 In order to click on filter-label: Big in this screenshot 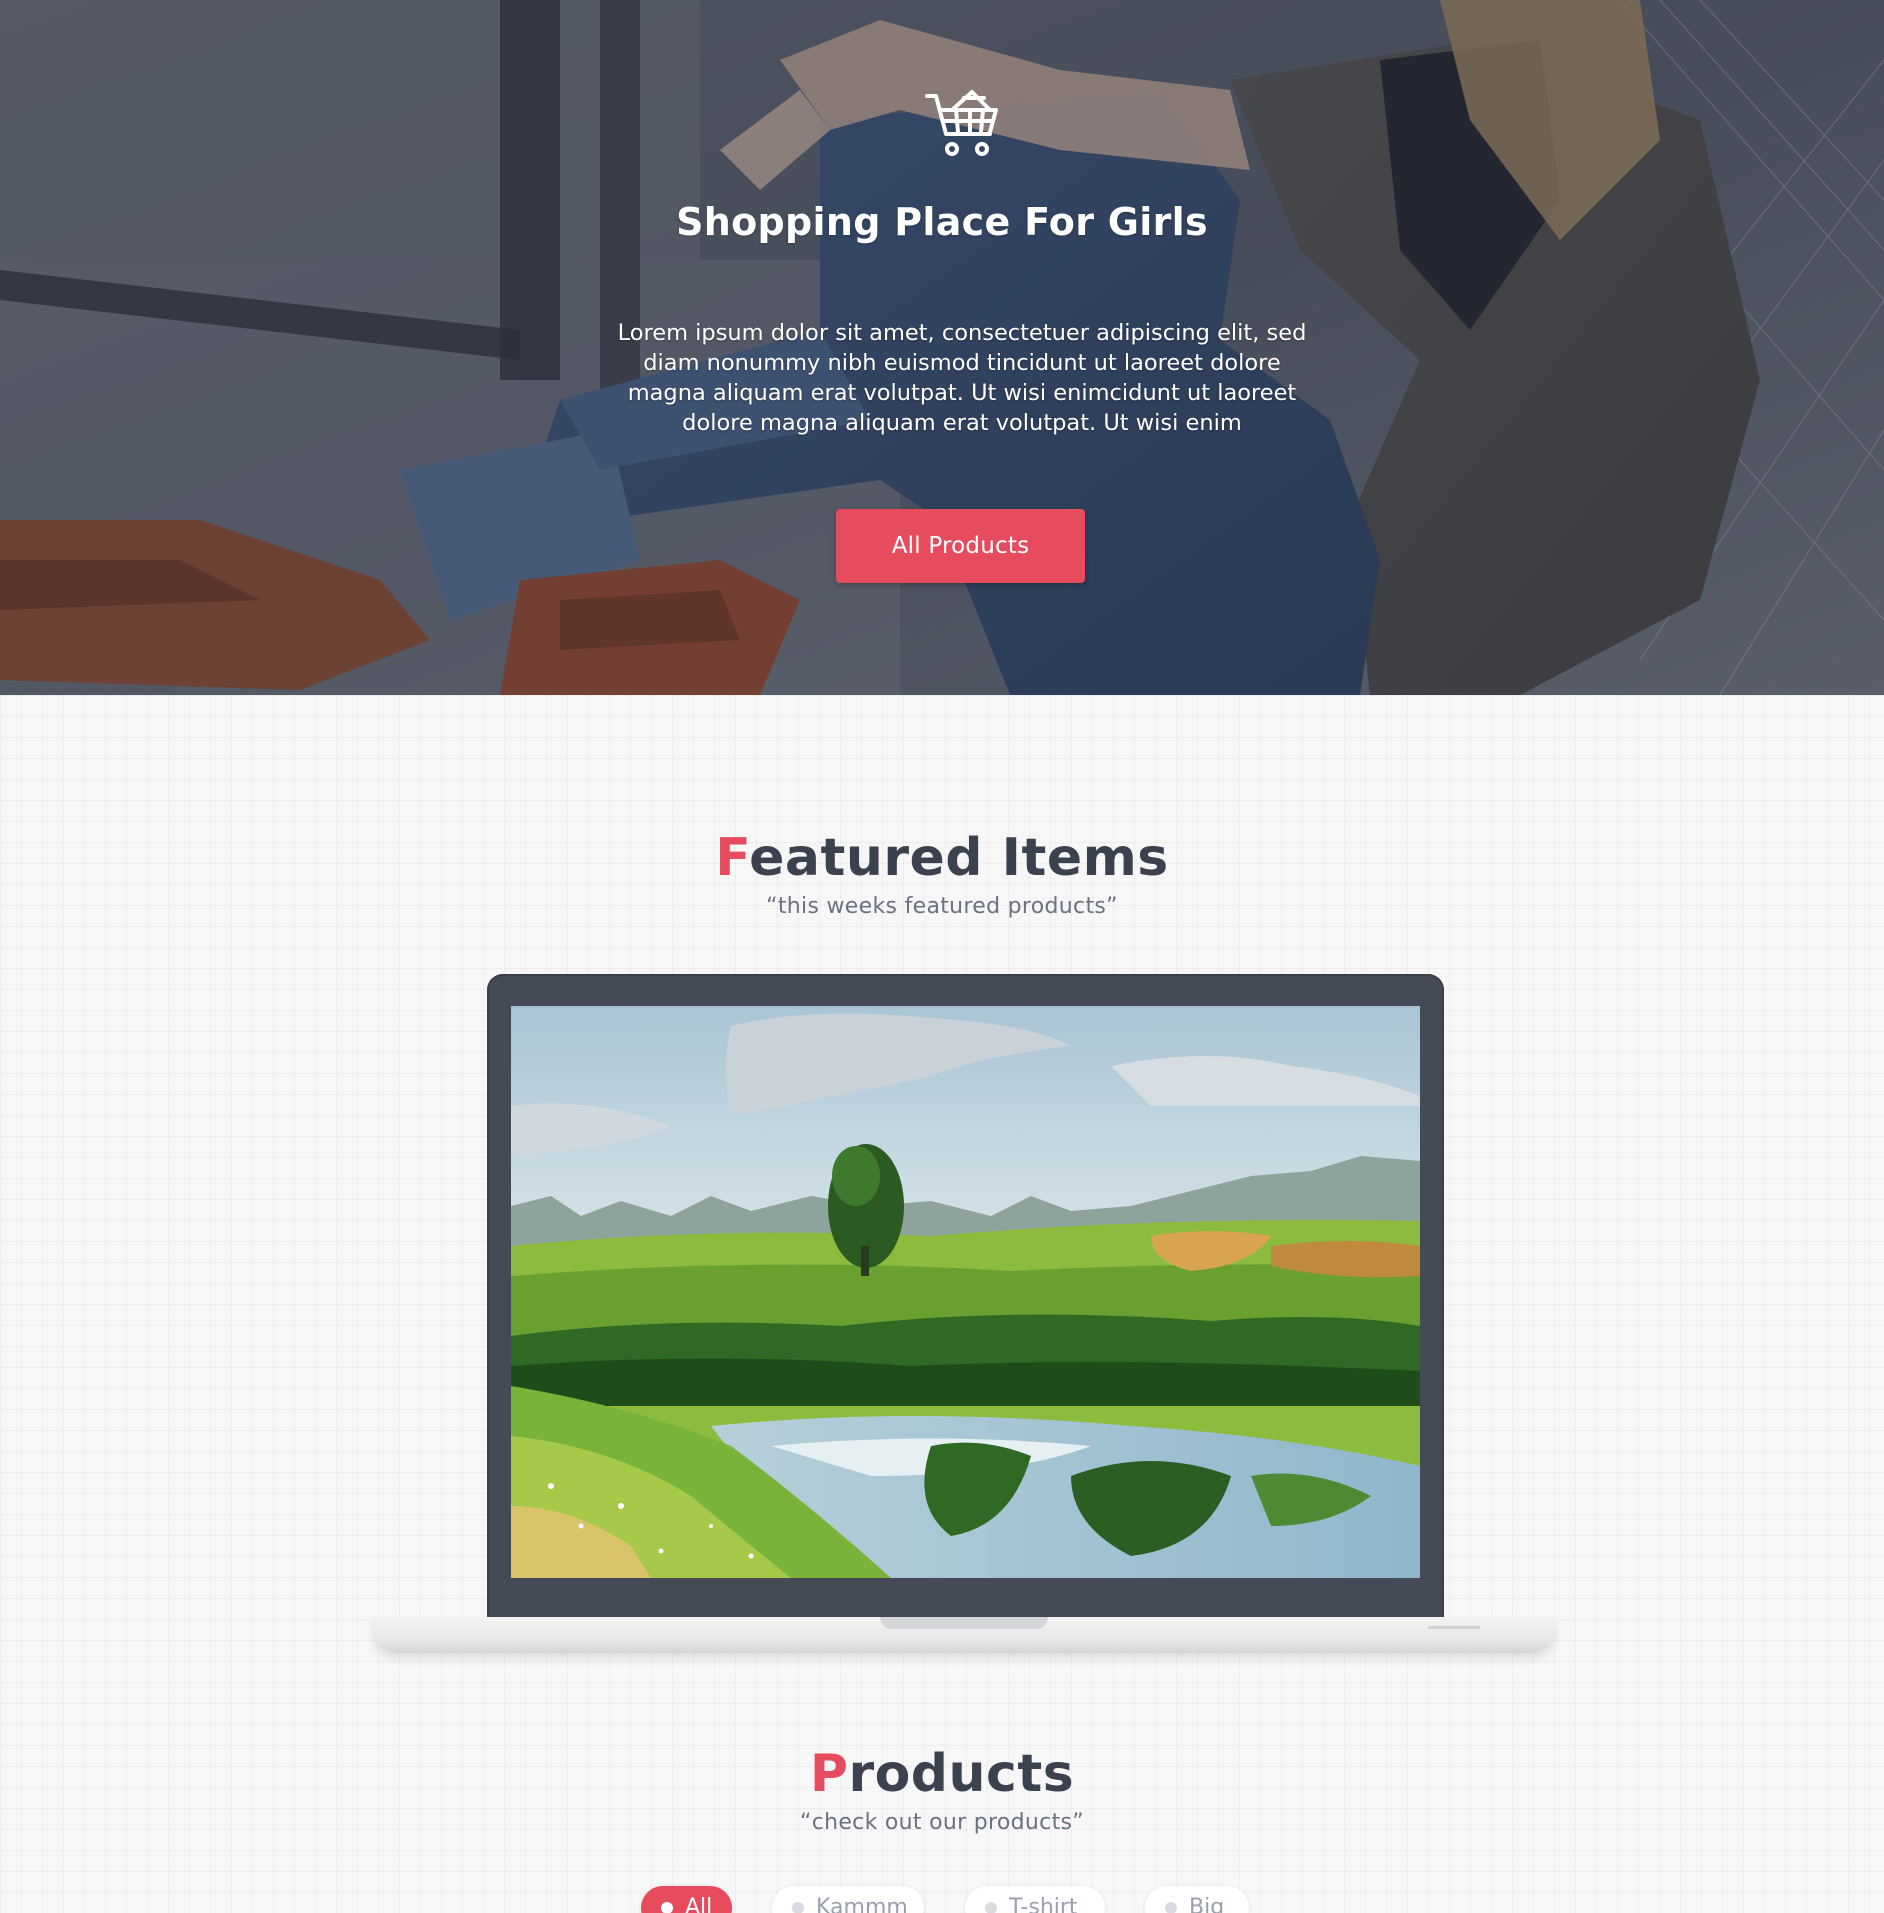, I will do `click(1207, 1904)`.